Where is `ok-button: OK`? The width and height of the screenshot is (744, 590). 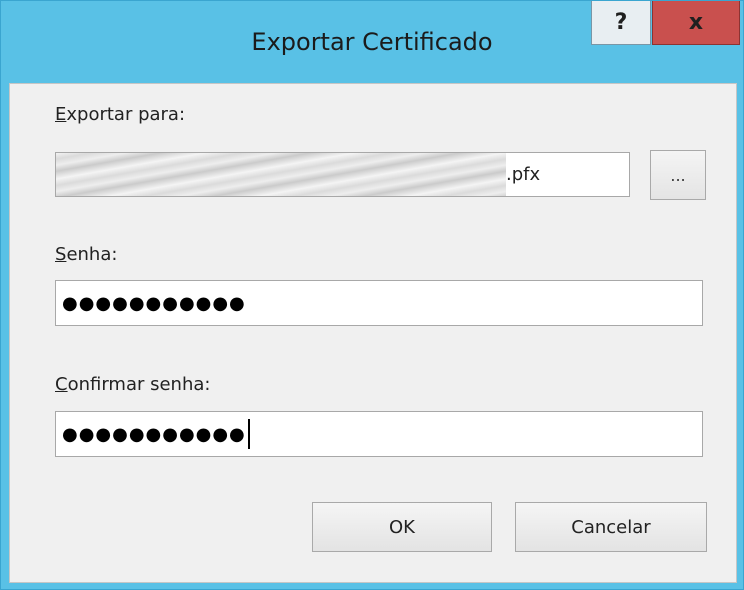
ok-button: OK is located at coordinates (402, 527).